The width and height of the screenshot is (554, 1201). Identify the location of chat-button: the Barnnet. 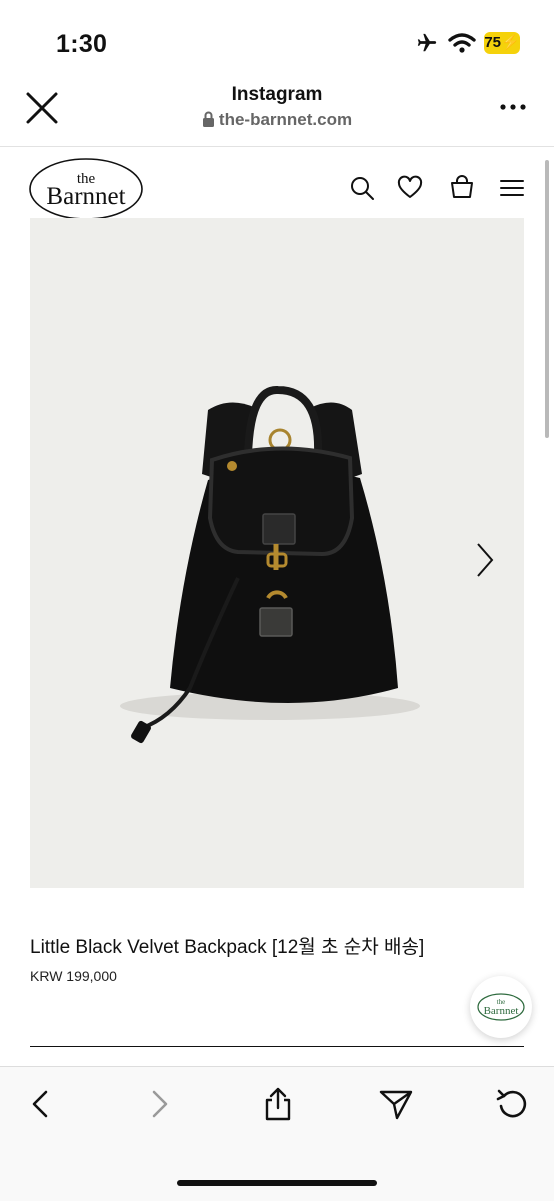
(501, 1007).